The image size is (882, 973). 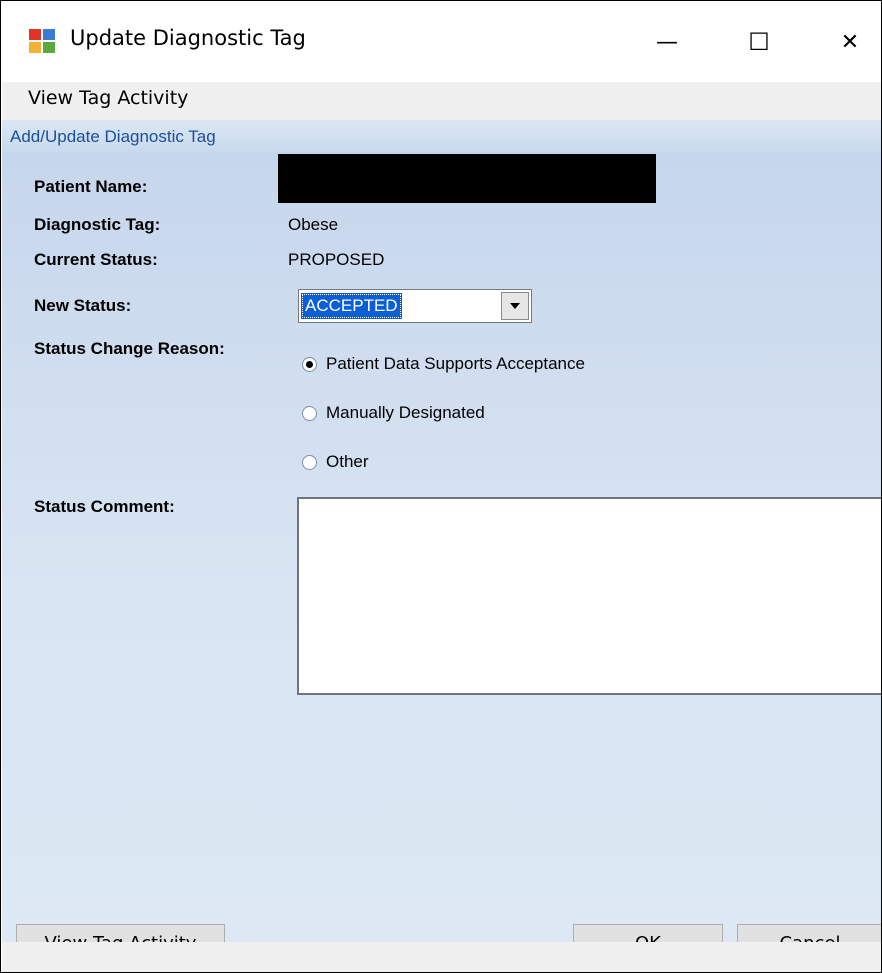 I want to click on close-button: ✕, so click(x=843, y=42).